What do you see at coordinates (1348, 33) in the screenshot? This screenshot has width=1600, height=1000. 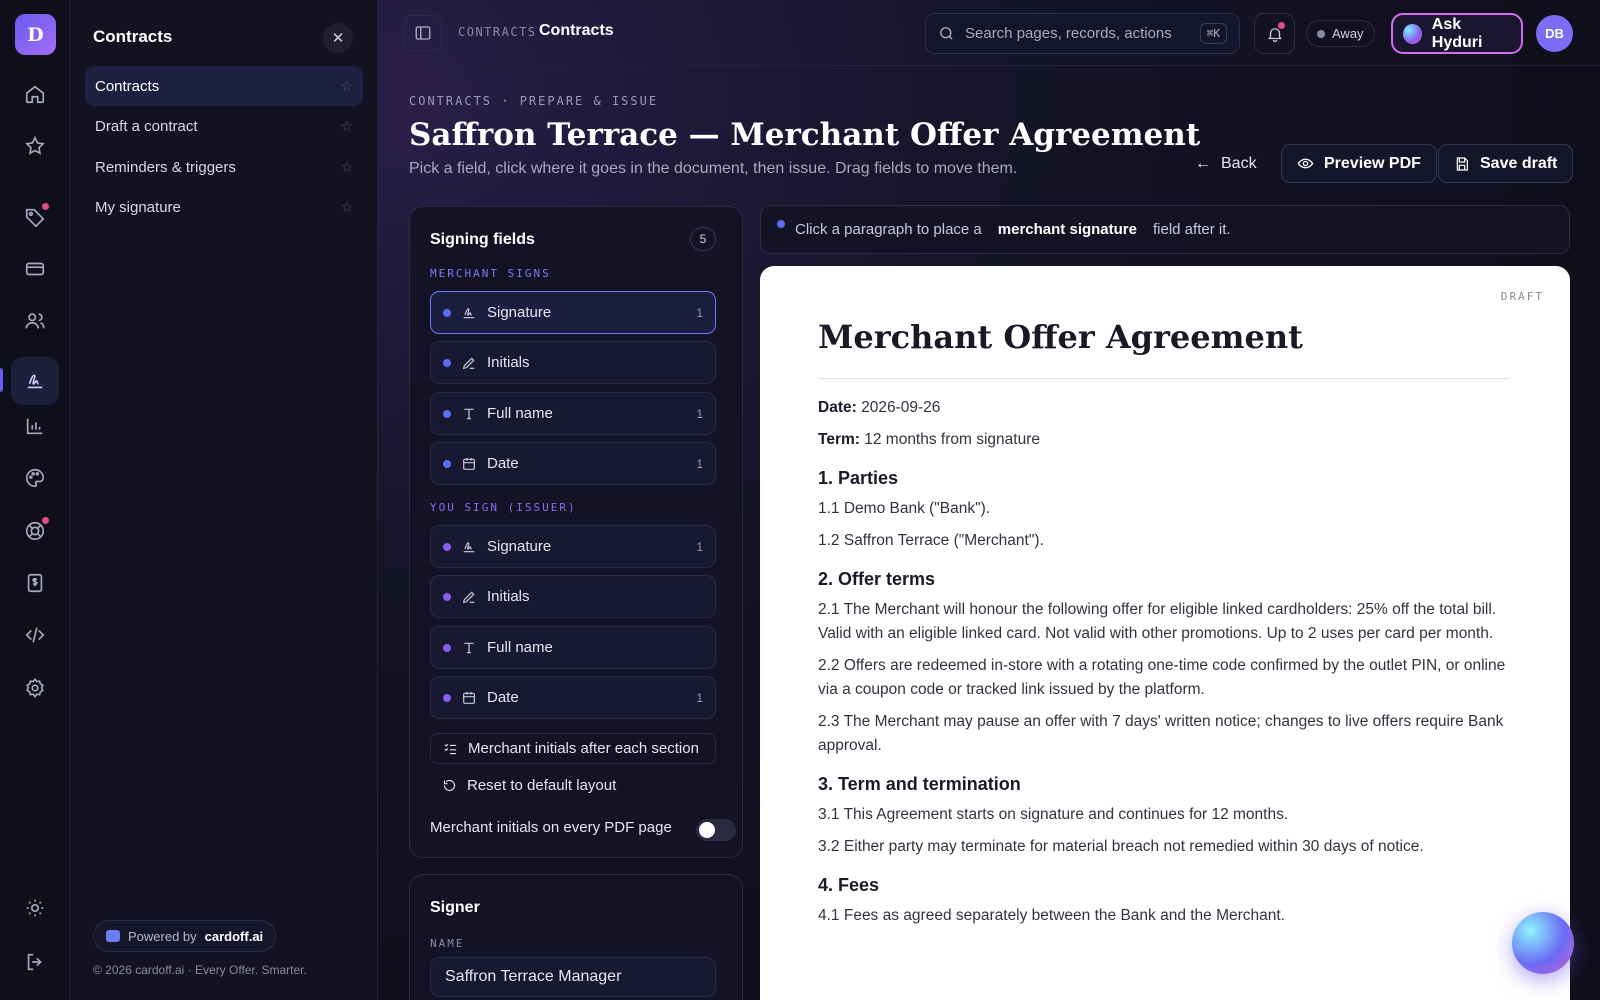 I see `status-label: Away` at bounding box center [1348, 33].